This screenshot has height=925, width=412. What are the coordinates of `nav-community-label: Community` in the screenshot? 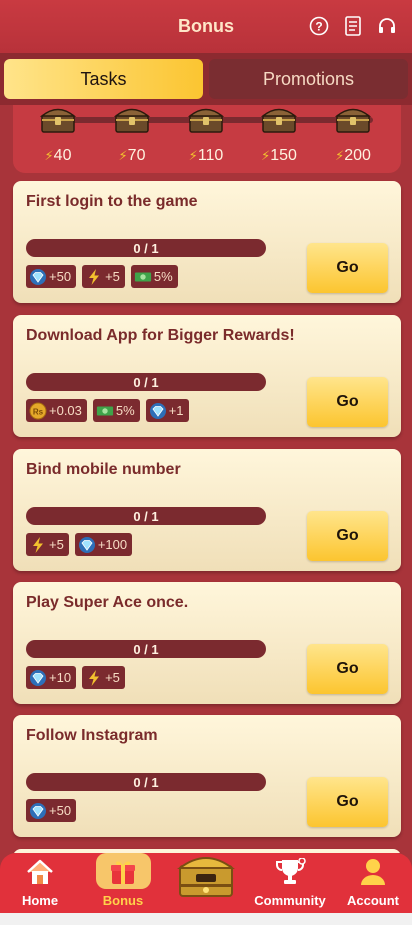 It's located at (290, 900).